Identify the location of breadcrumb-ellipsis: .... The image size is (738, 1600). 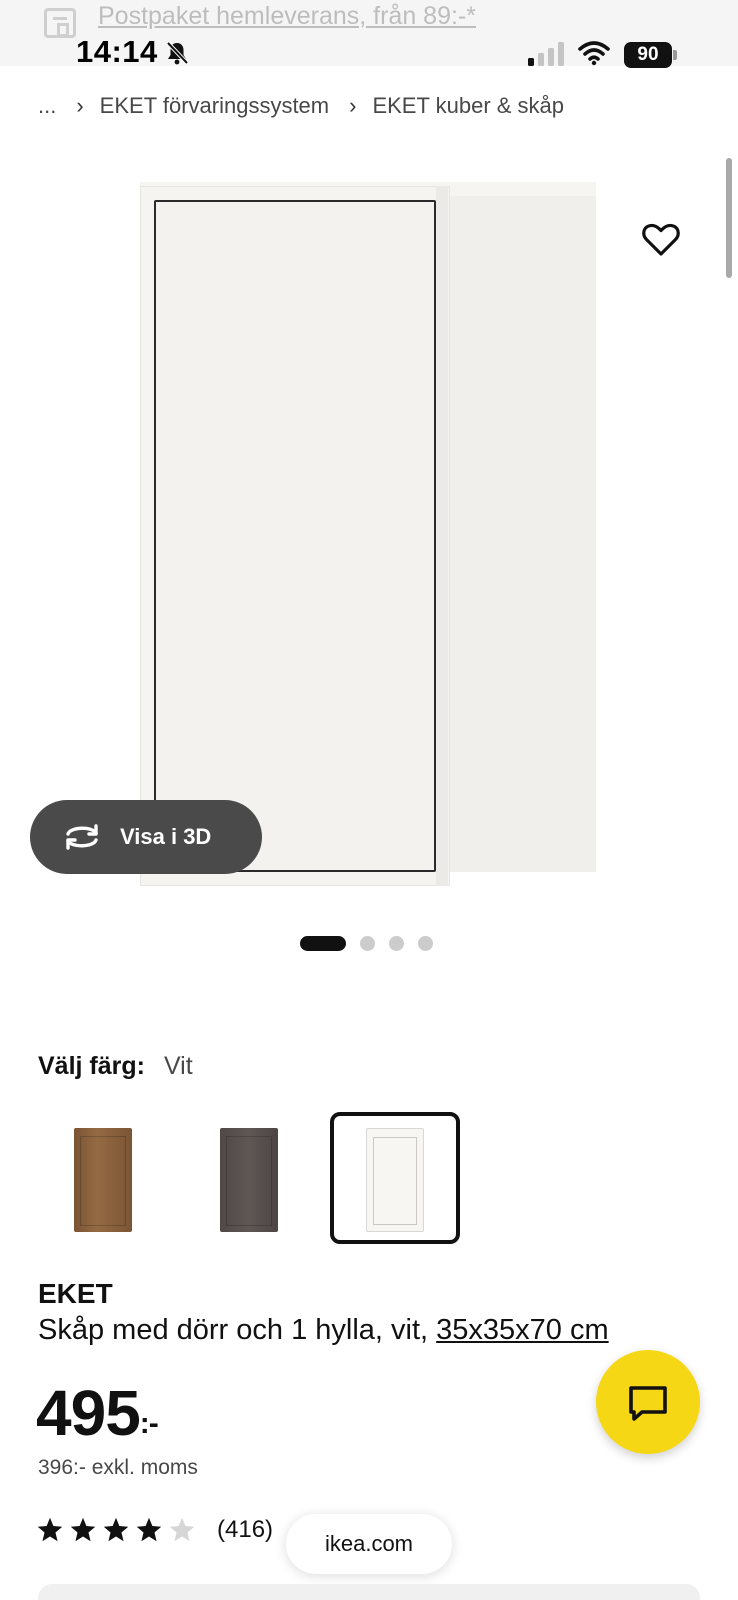
(47, 106).